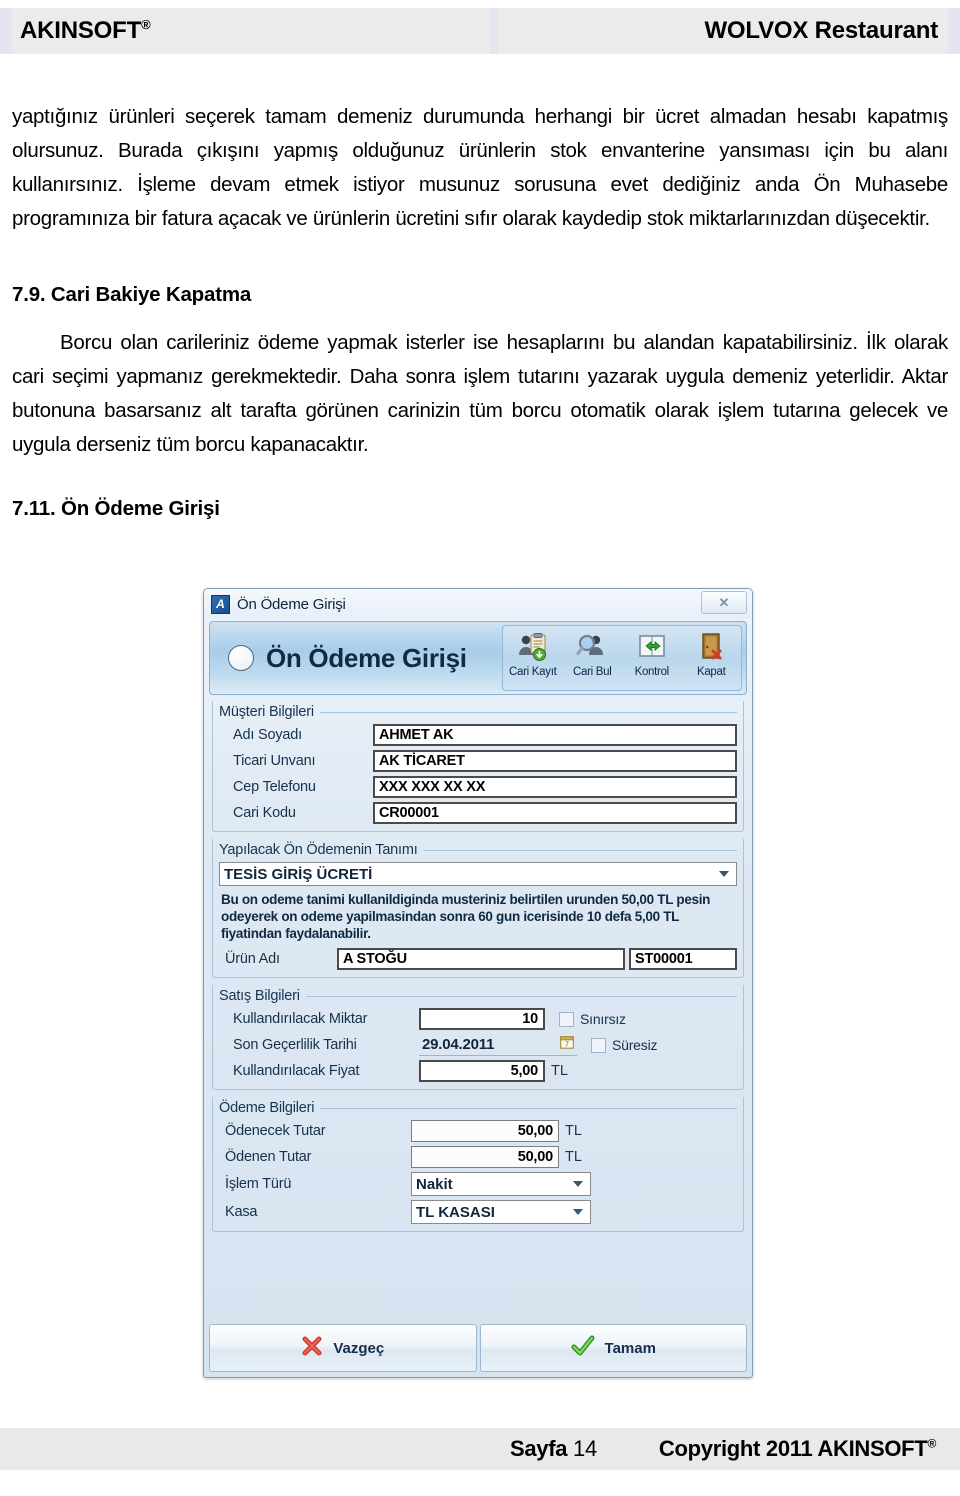 The width and height of the screenshot is (960, 1496). I want to click on selected-option: TL KASASI, so click(455, 1212).